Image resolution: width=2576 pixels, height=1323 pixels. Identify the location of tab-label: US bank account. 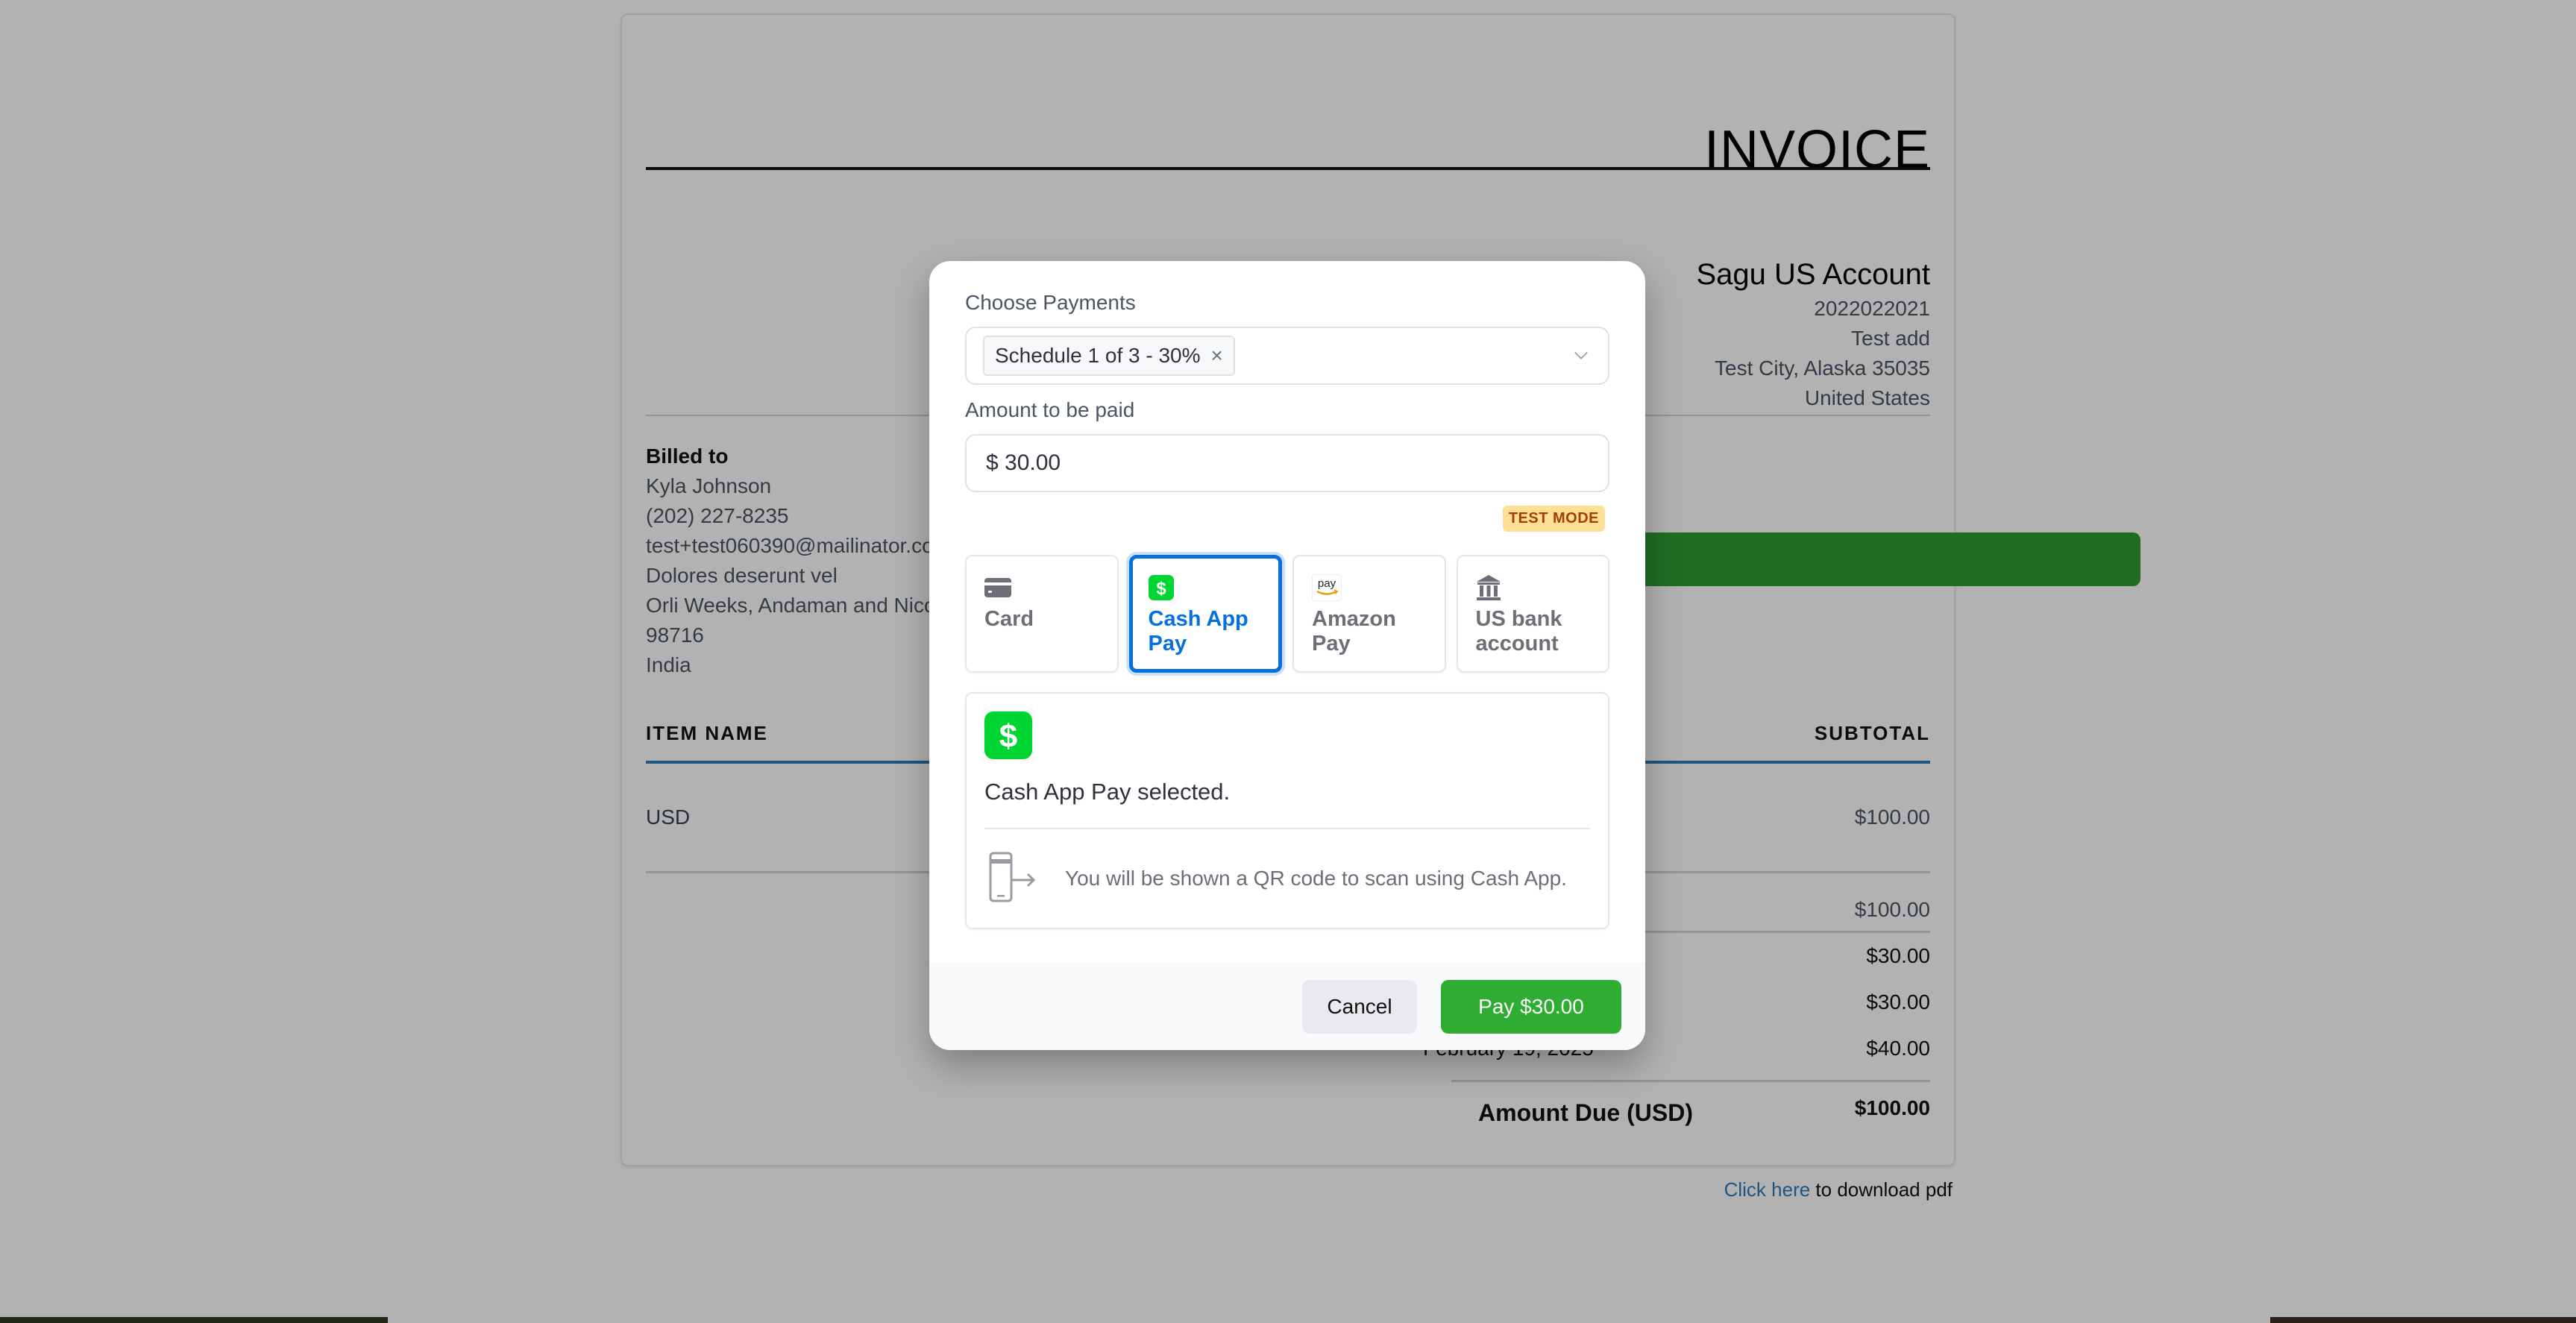
(1519, 631).